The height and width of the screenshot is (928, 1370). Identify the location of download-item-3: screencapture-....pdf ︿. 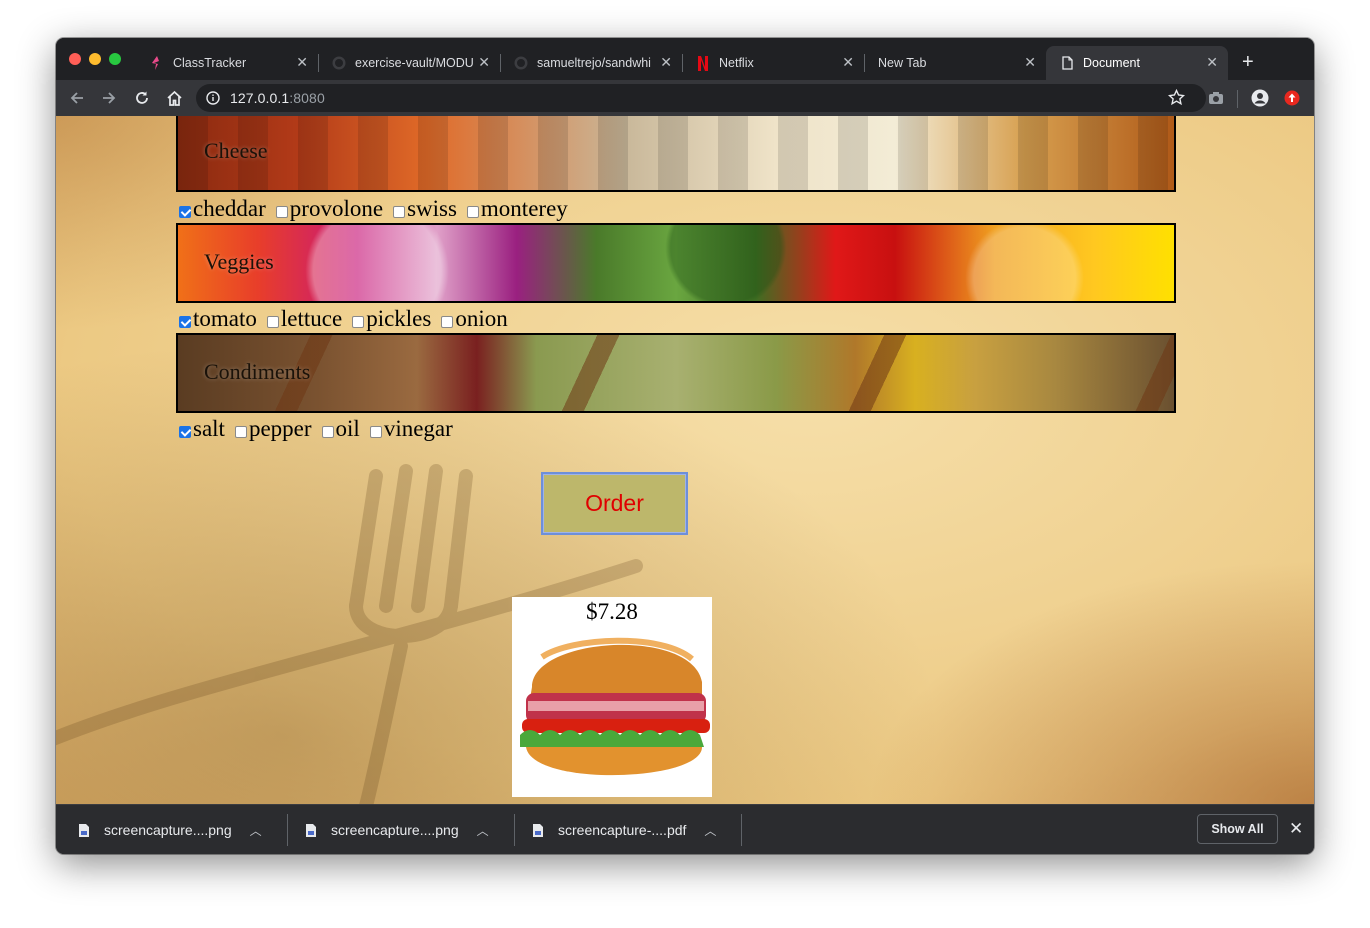
(637, 829).